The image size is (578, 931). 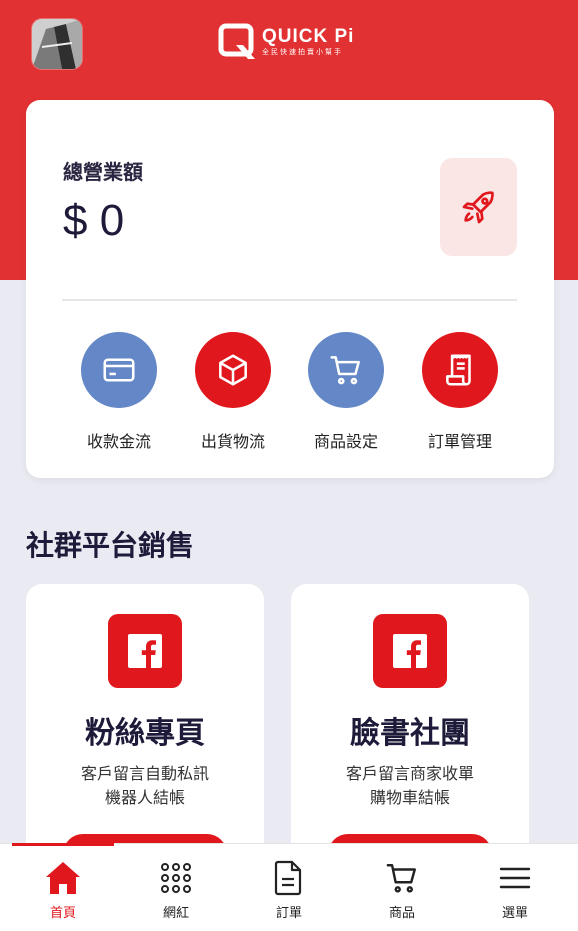 What do you see at coordinates (288, 878) in the screenshot?
I see `document-icon` at bounding box center [288, 878].